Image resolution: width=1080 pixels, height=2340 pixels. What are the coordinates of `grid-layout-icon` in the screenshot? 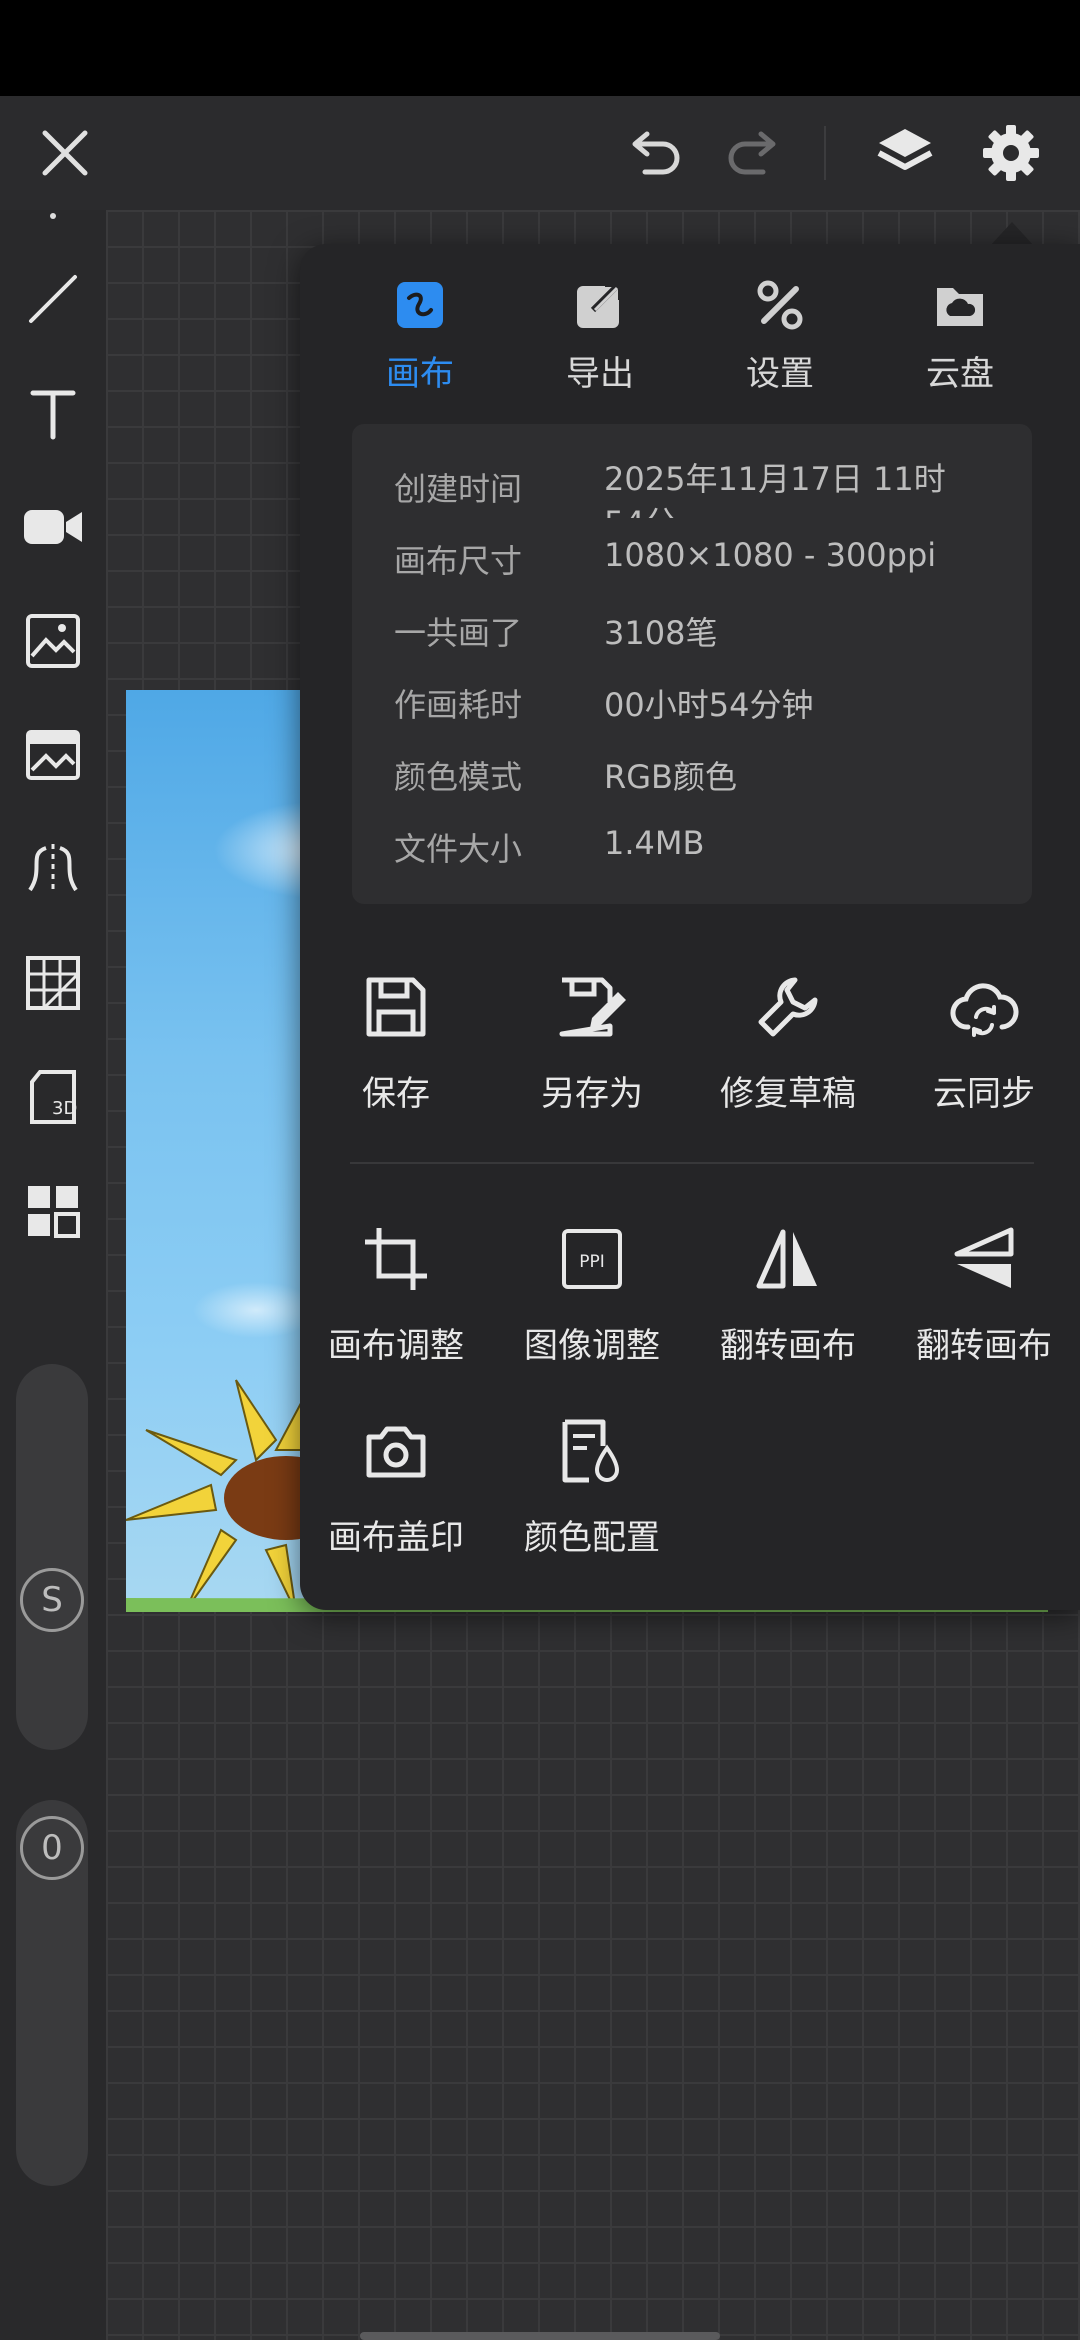 It's located at (53, 1211).